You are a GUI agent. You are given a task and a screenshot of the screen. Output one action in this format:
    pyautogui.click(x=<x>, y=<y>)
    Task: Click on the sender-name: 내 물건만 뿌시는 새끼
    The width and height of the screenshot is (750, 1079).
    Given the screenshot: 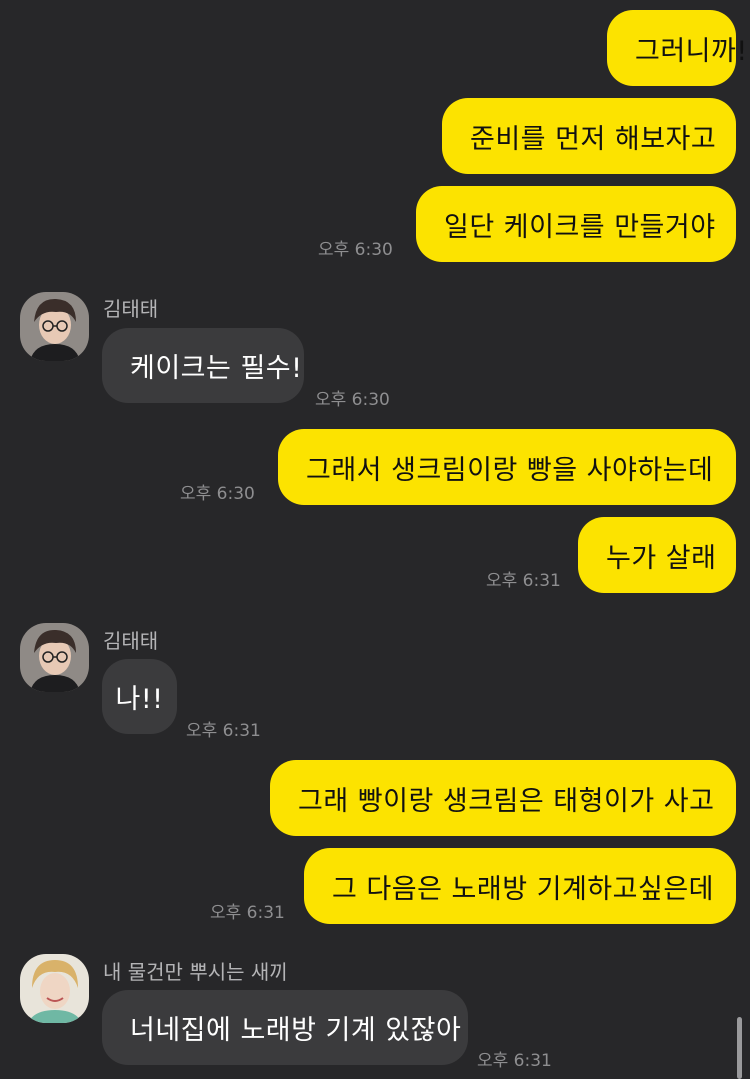 What is the action you would take?
    pyautogui.click(x=195, y=972)
    